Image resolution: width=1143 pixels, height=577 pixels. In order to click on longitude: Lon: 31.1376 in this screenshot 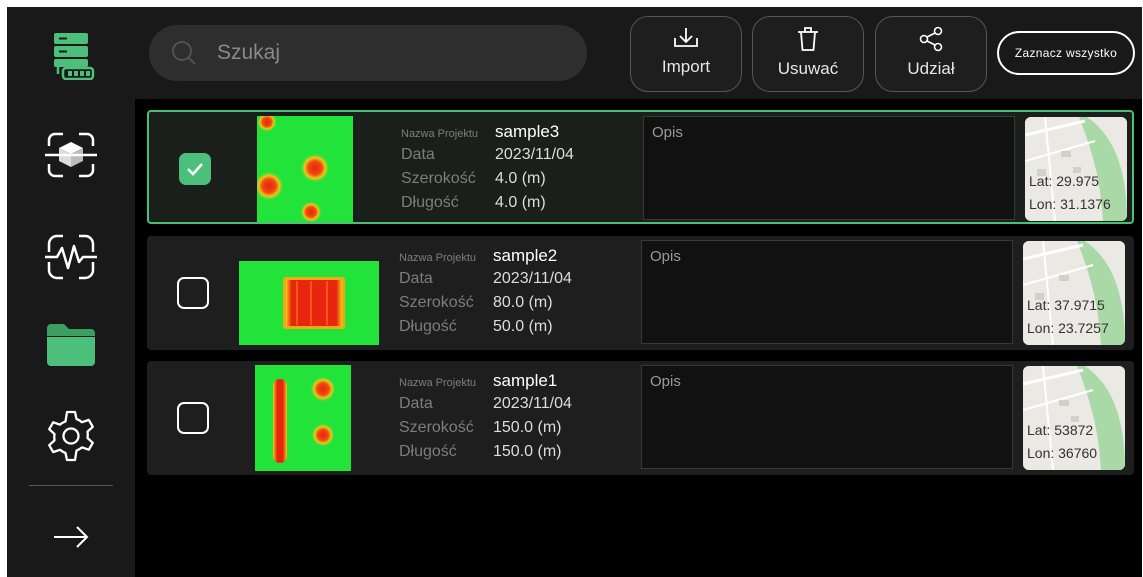, I will do `click(1070, 204)`.